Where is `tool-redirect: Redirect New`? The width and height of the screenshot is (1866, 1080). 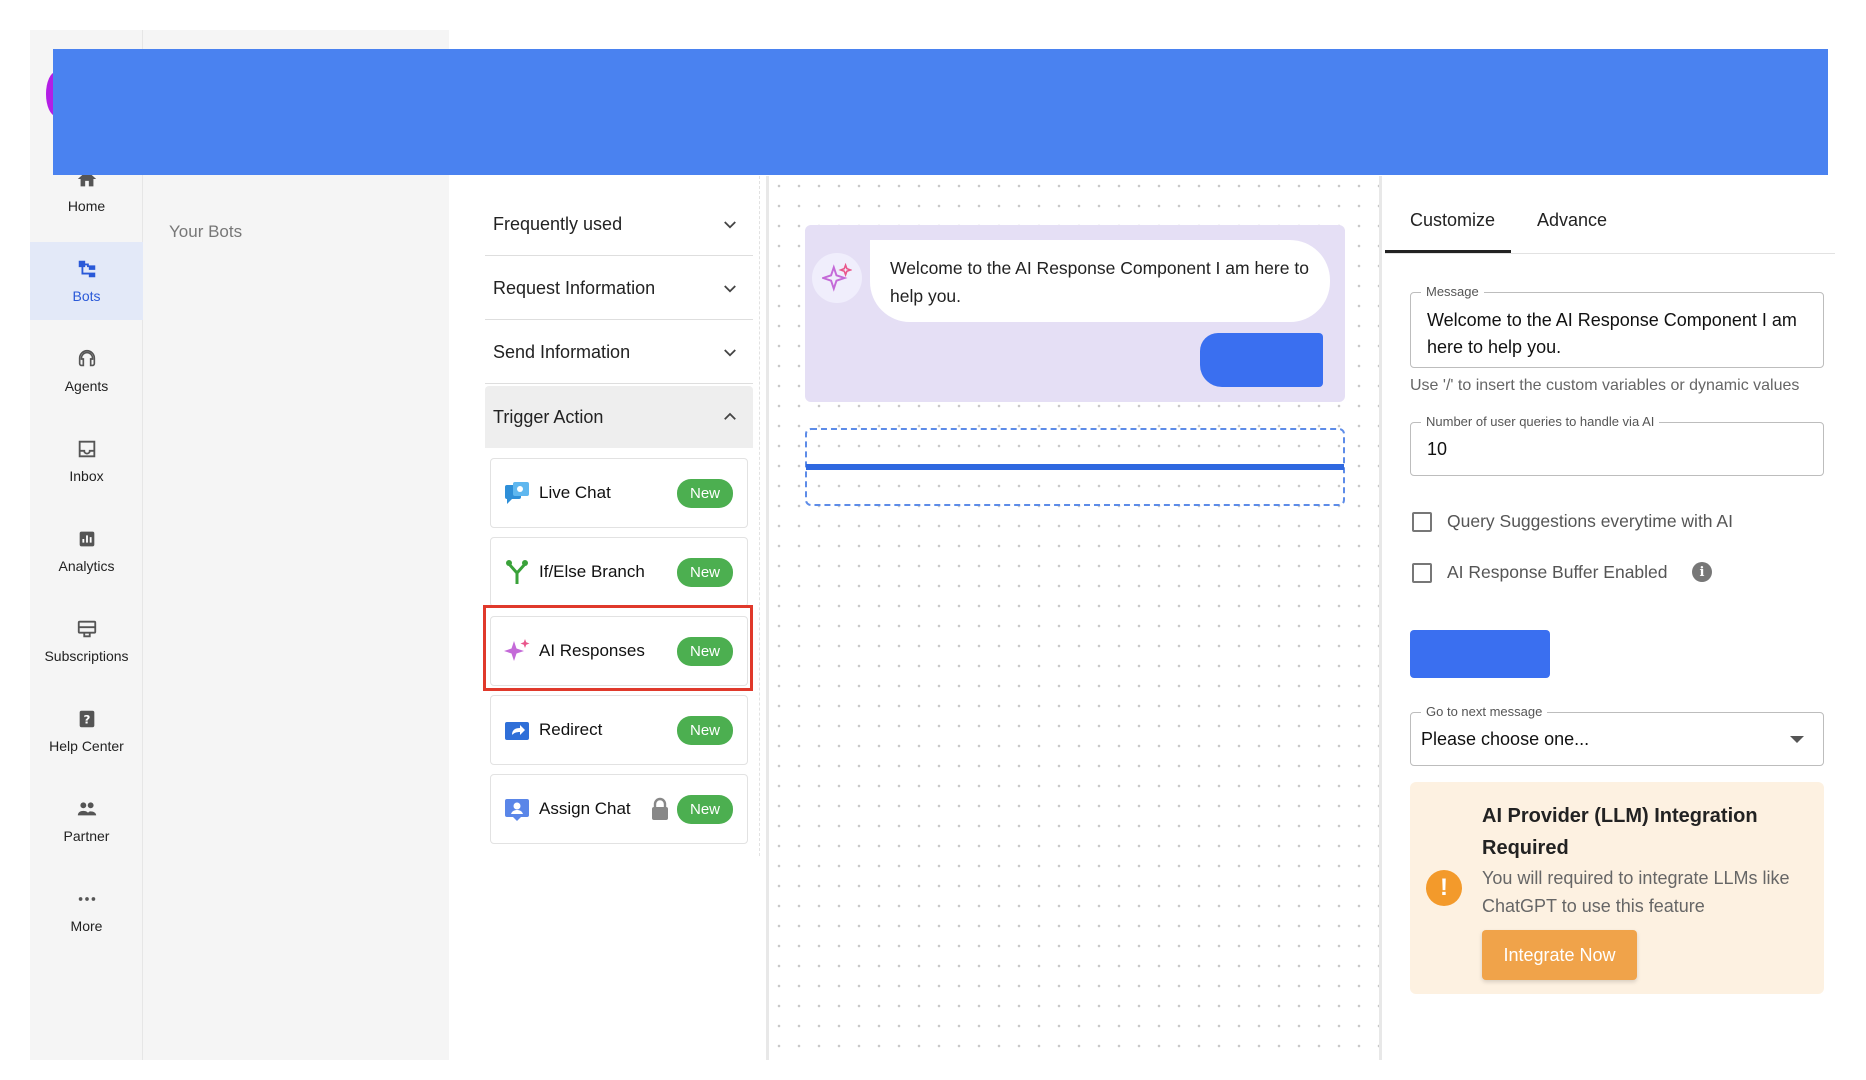 tool-redirect: Redirect New is located at coordinates (619, 730).